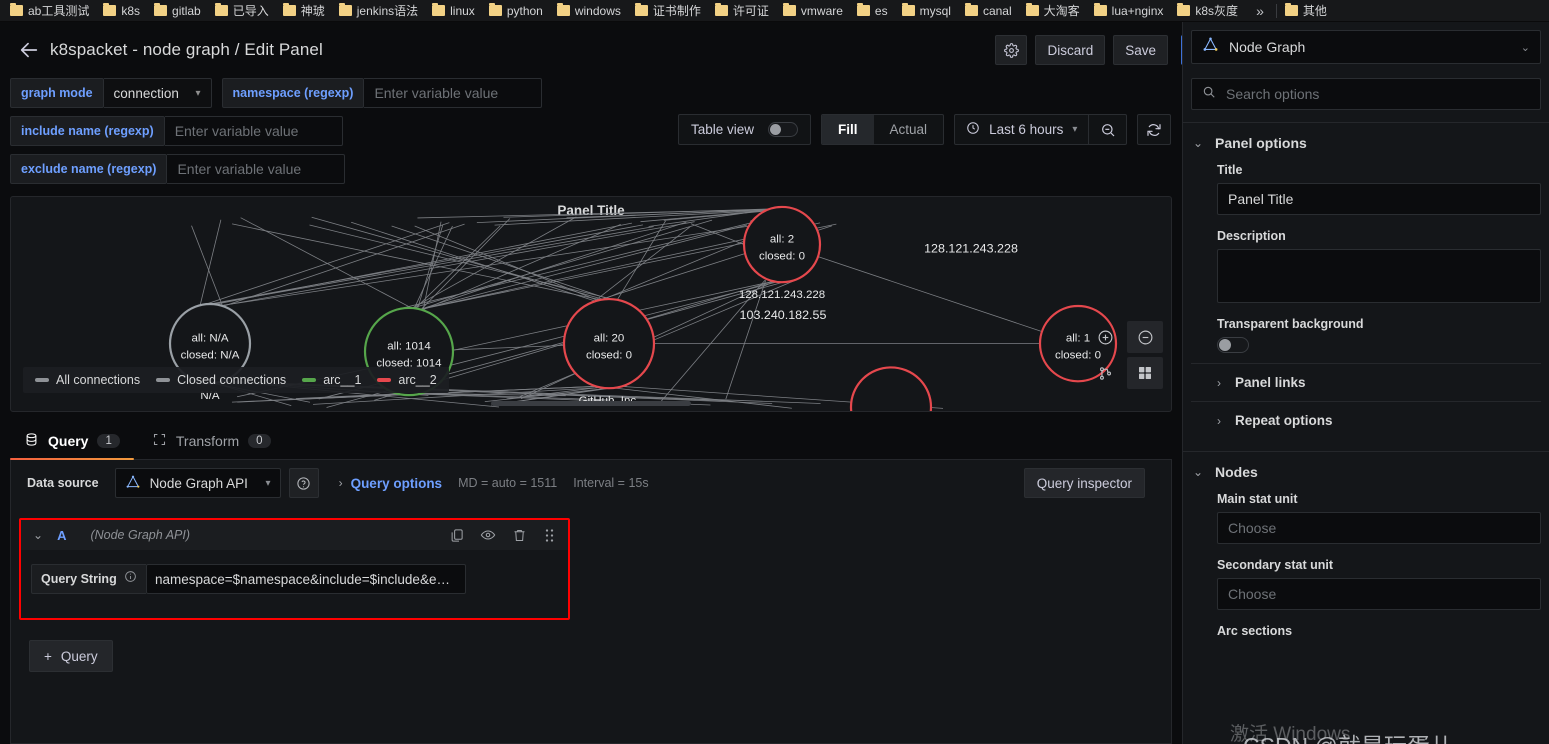 The height and width of the screenshot is (744, 1549). Describe the element at coordinates (909, 129) in the screenshot. I see `actual-option: Actual` at that location.